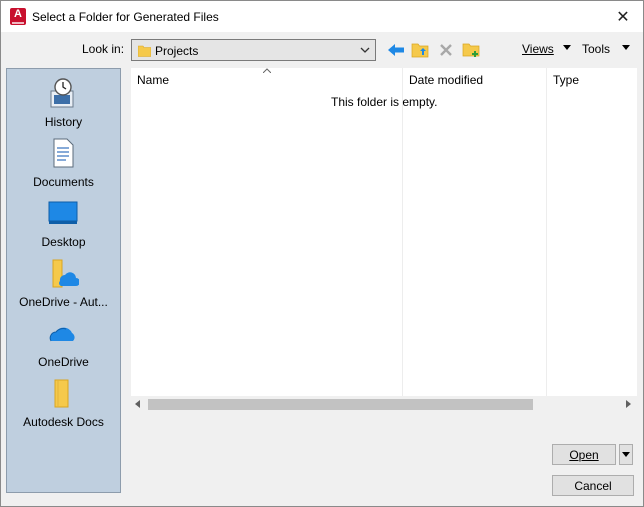 This screenshot has width=644, height=507. Describe the element at coordinates (103, 49) in the screenshot. I see `look-in-label: Look in:` at that location.